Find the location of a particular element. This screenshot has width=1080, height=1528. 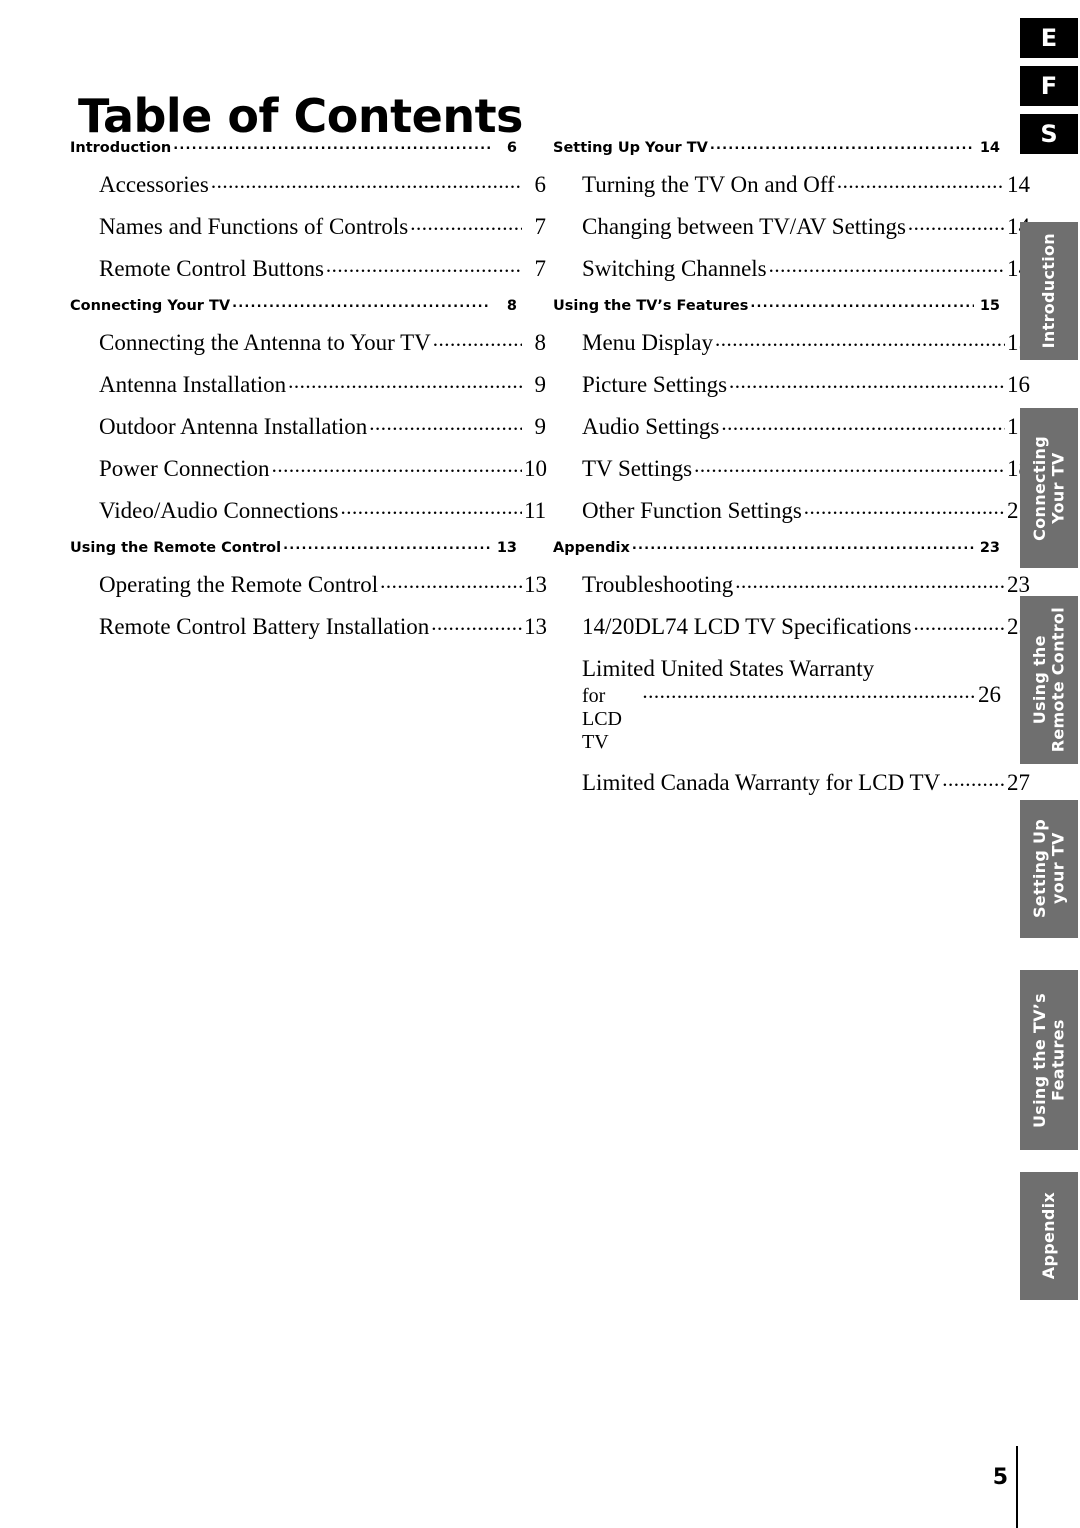

language-marker-e: E is located at coordinates (1049, 38).